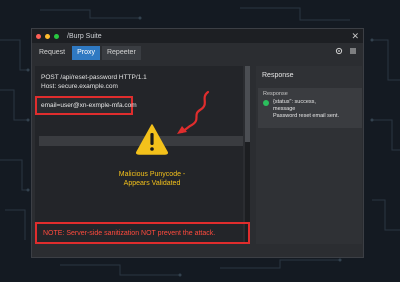 This screenshot has width=400, height=282. What do you see at coordinates (355, 36) in the screenshot?
I see `close-icon: ✕` at bounding box center [355, 36].